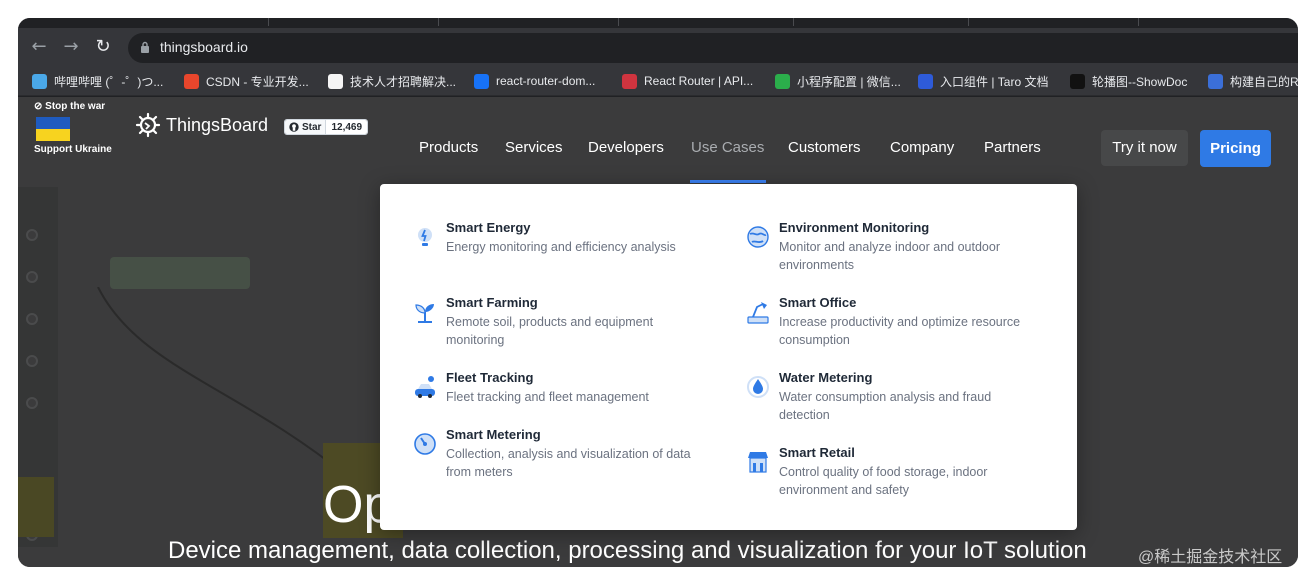 The width and height of the screenshot is (1316, 585). I want to click on github-icon, so click(294, 127).